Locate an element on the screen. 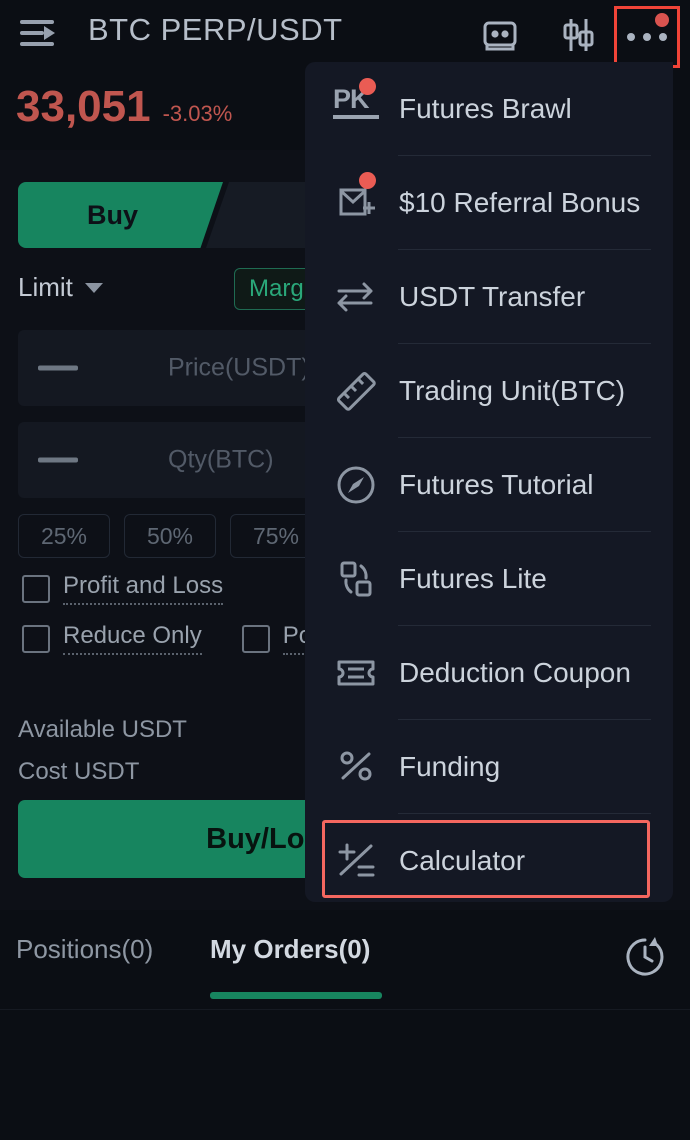  percent-icon is located at coordinates (356, 767).